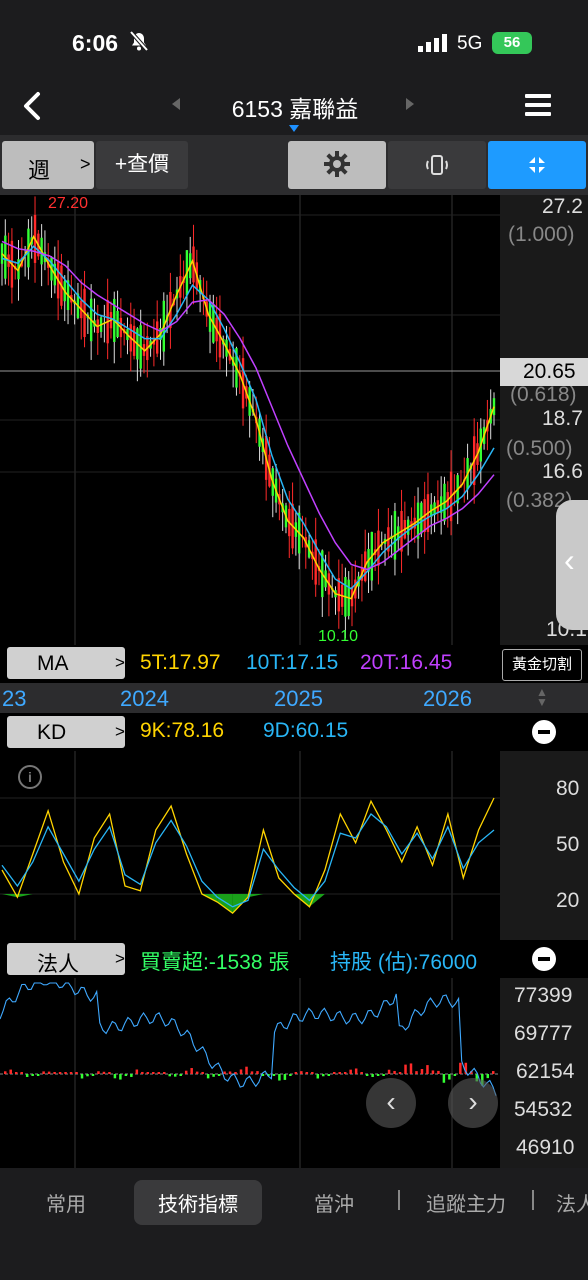 The image size is (588, 1280). What do you see at coordinates (410, 104) in the screenshot?
I see `next-stock-icon` at bounding box center [410, 104].